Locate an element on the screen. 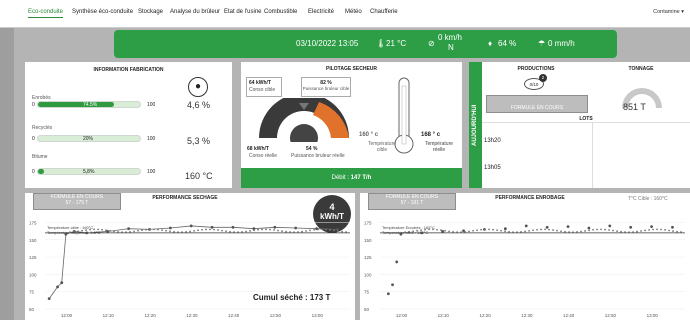 The image size is (690, 320). x-tick-label: 12:40 is located at coordinates (234, 315).